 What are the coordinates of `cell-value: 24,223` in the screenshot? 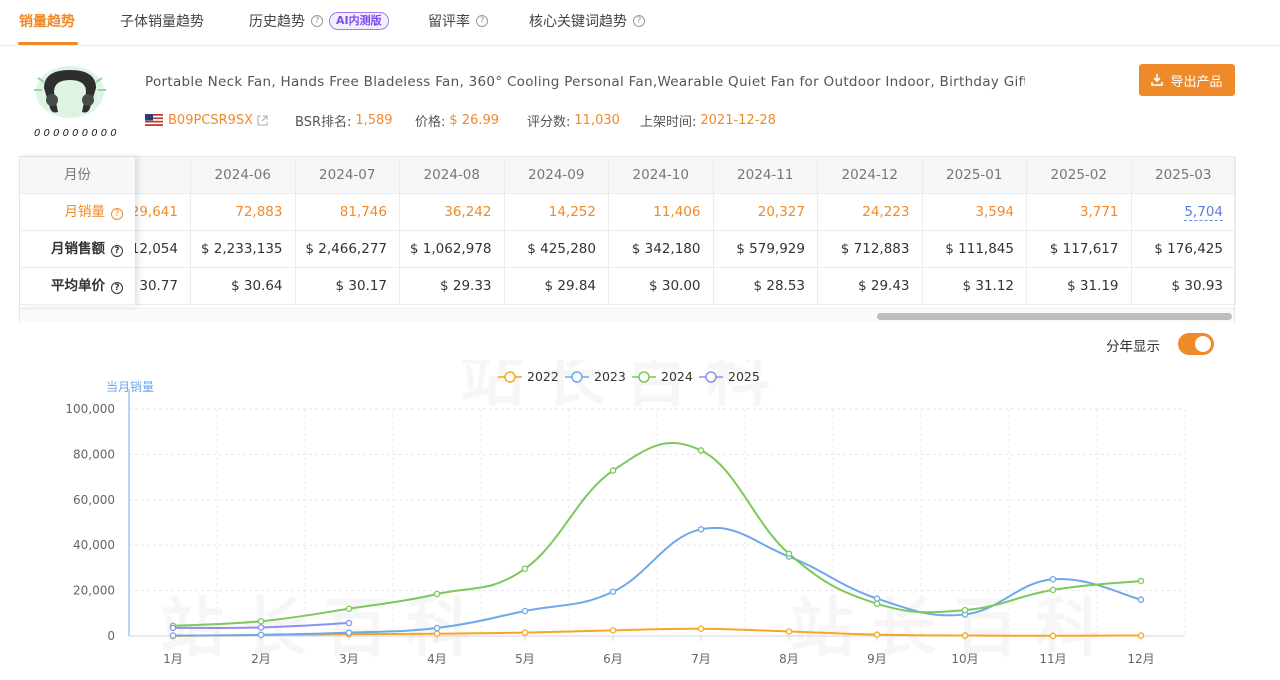 It's located at (886, 212).